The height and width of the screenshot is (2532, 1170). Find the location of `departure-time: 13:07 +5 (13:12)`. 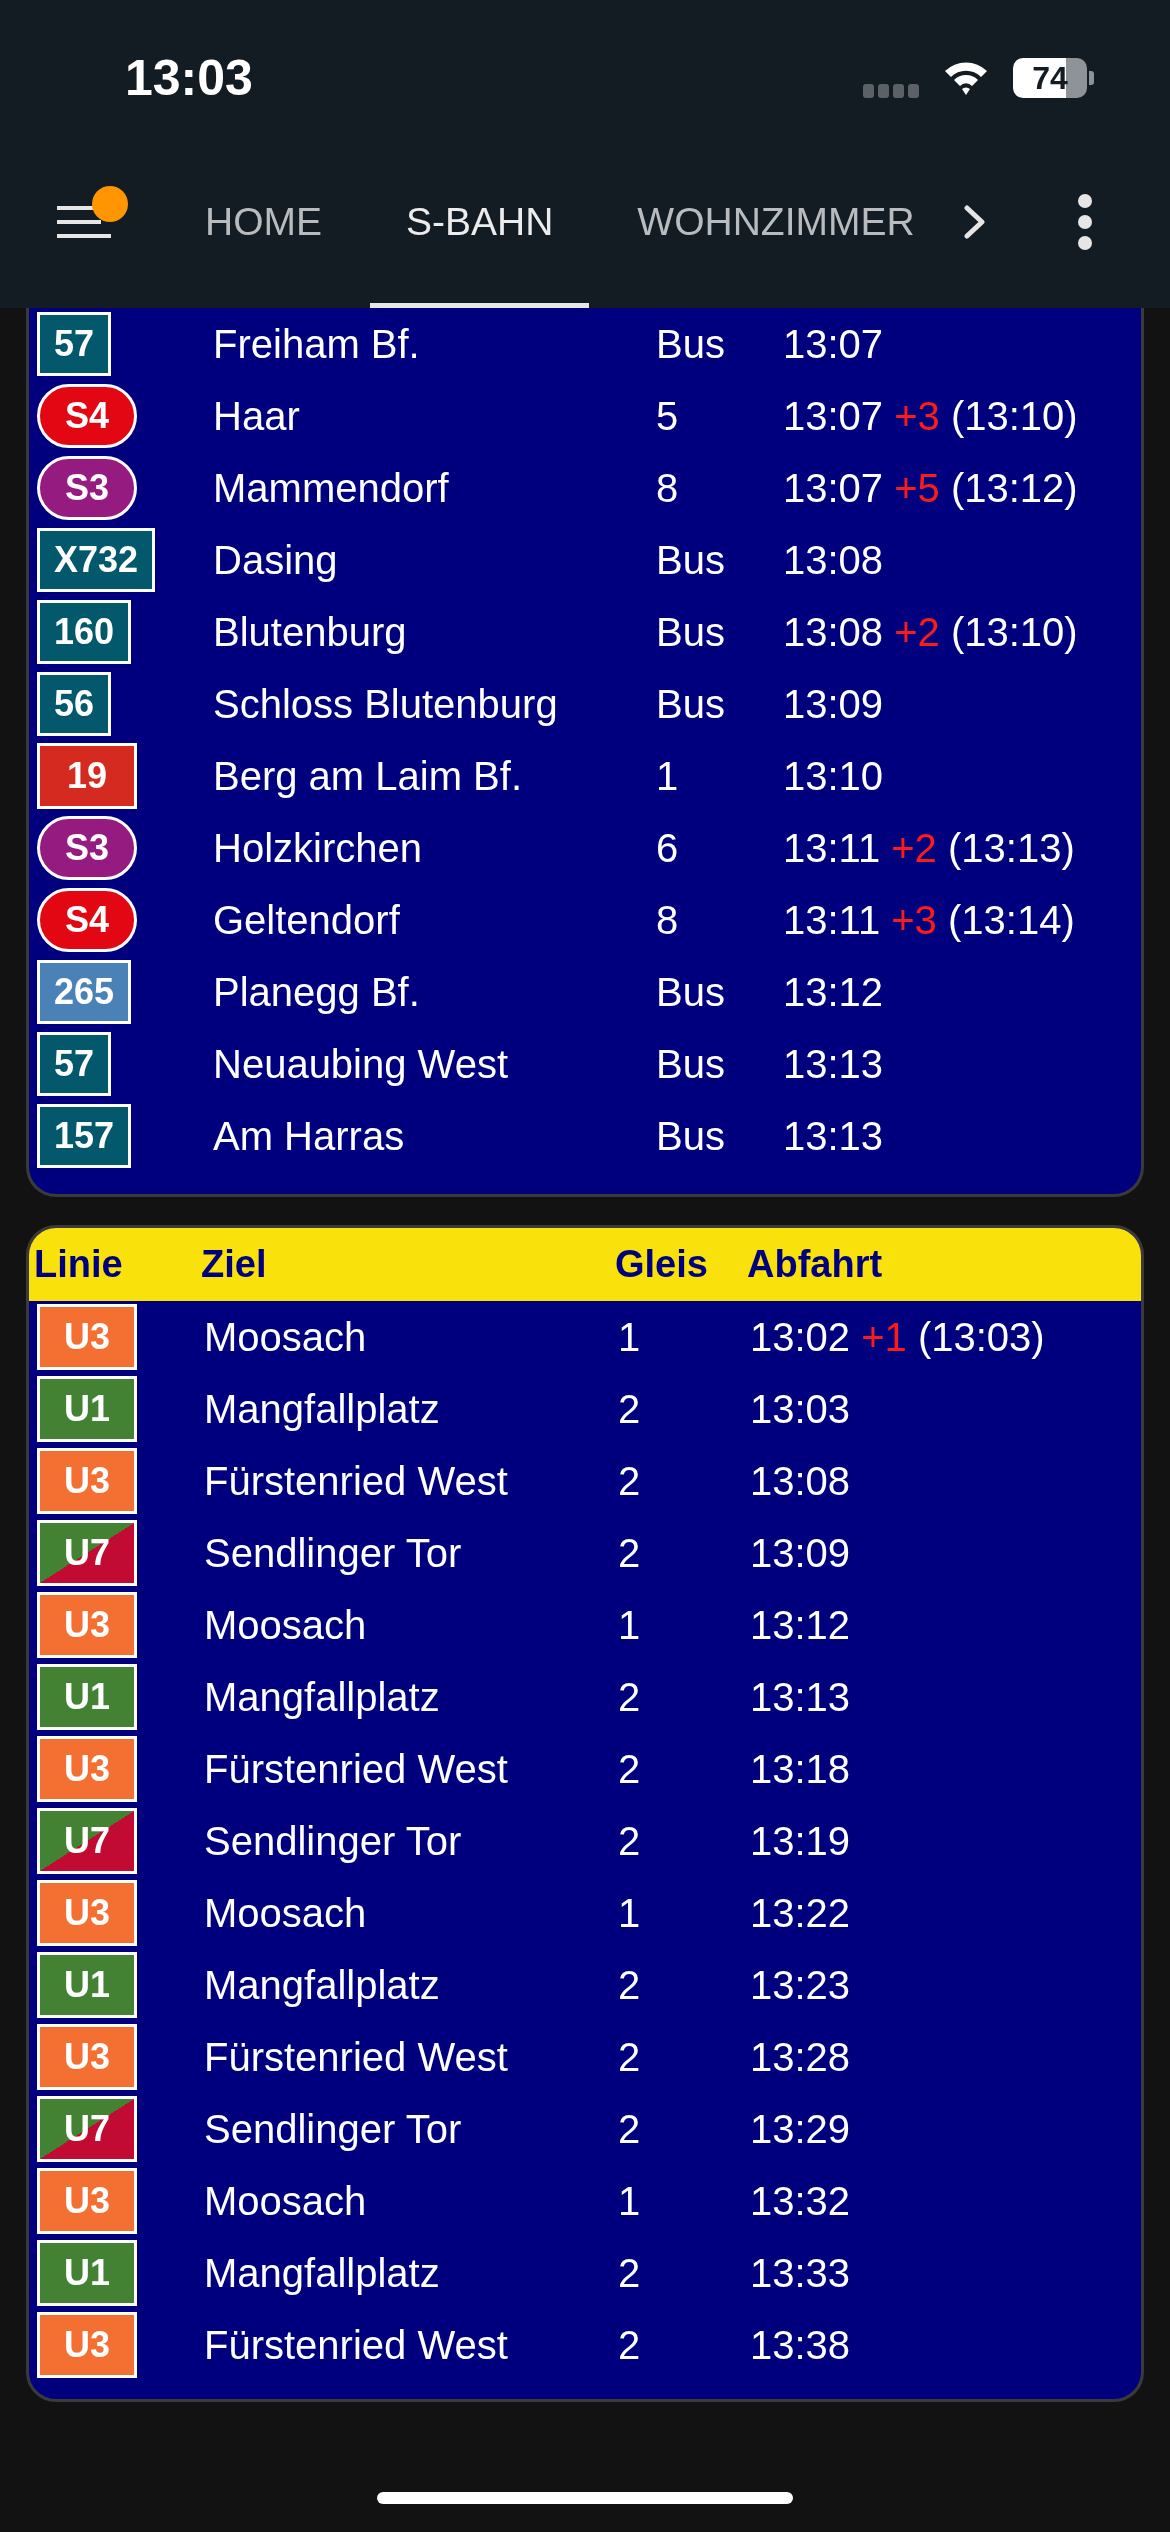

departure-time: 13:07 +5 (13:12) is located at coordinates (930, 488).